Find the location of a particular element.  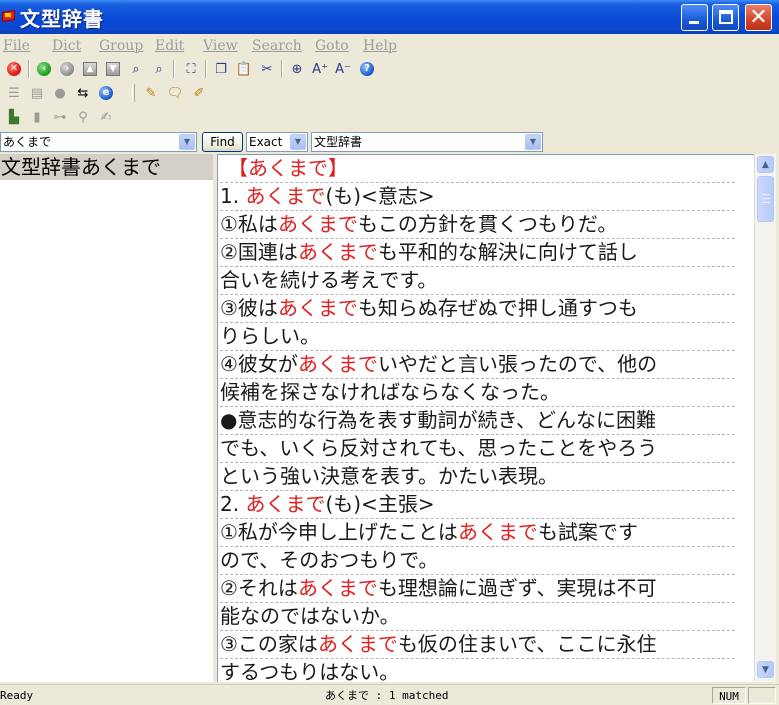

font-decrease-icon: A⁻ is located at coordinates (343, 69).